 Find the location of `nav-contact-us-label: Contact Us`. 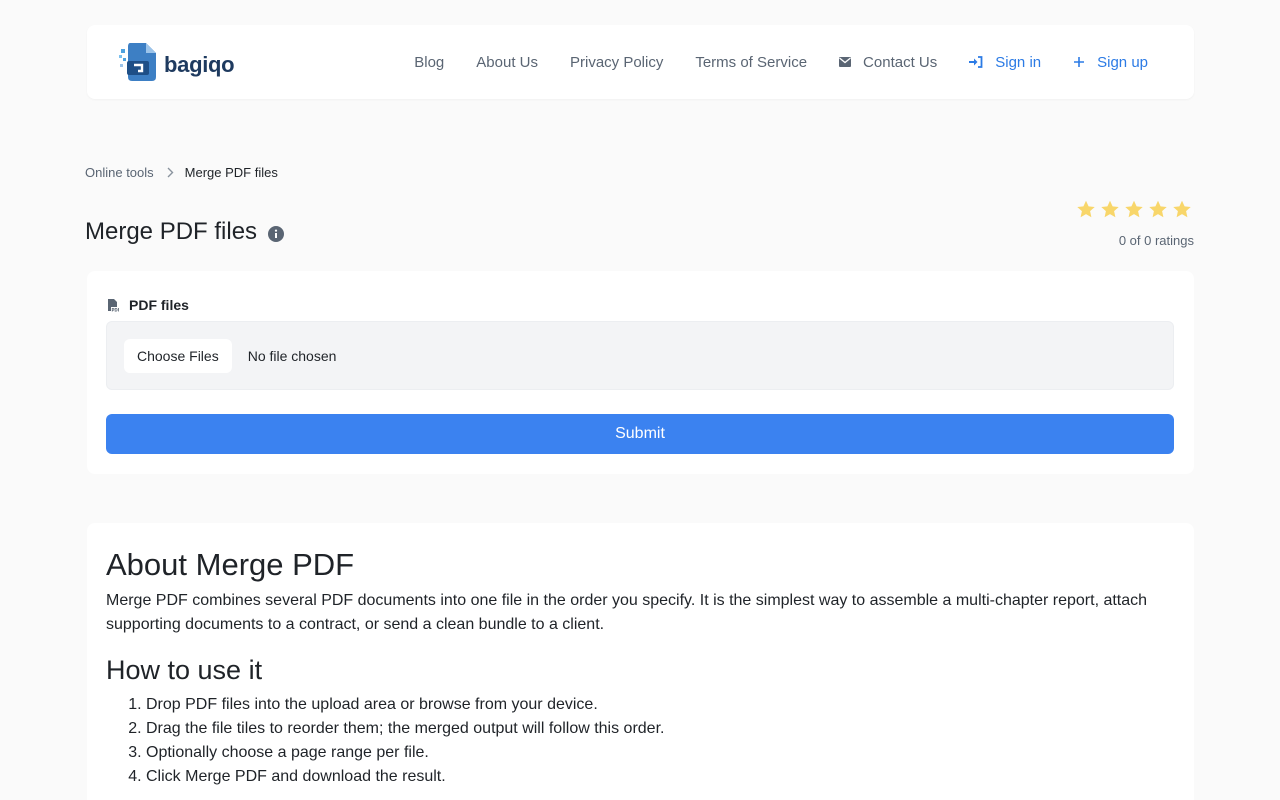

nav-contact-us-label: Contact Us is located at coordinates (900, 62).